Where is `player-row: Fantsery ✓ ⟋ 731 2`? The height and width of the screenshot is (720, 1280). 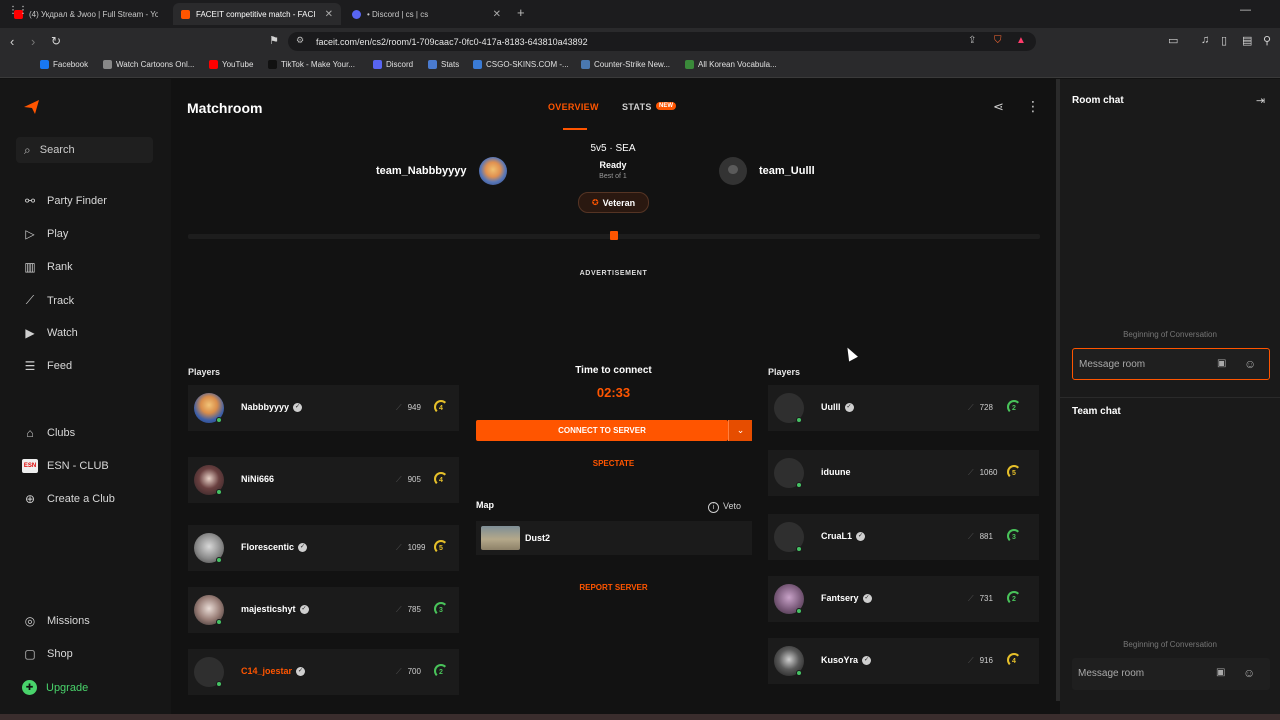
player-row: Fantsery ✓ ⟋ 731 2 is located at coordinates (903, 599).